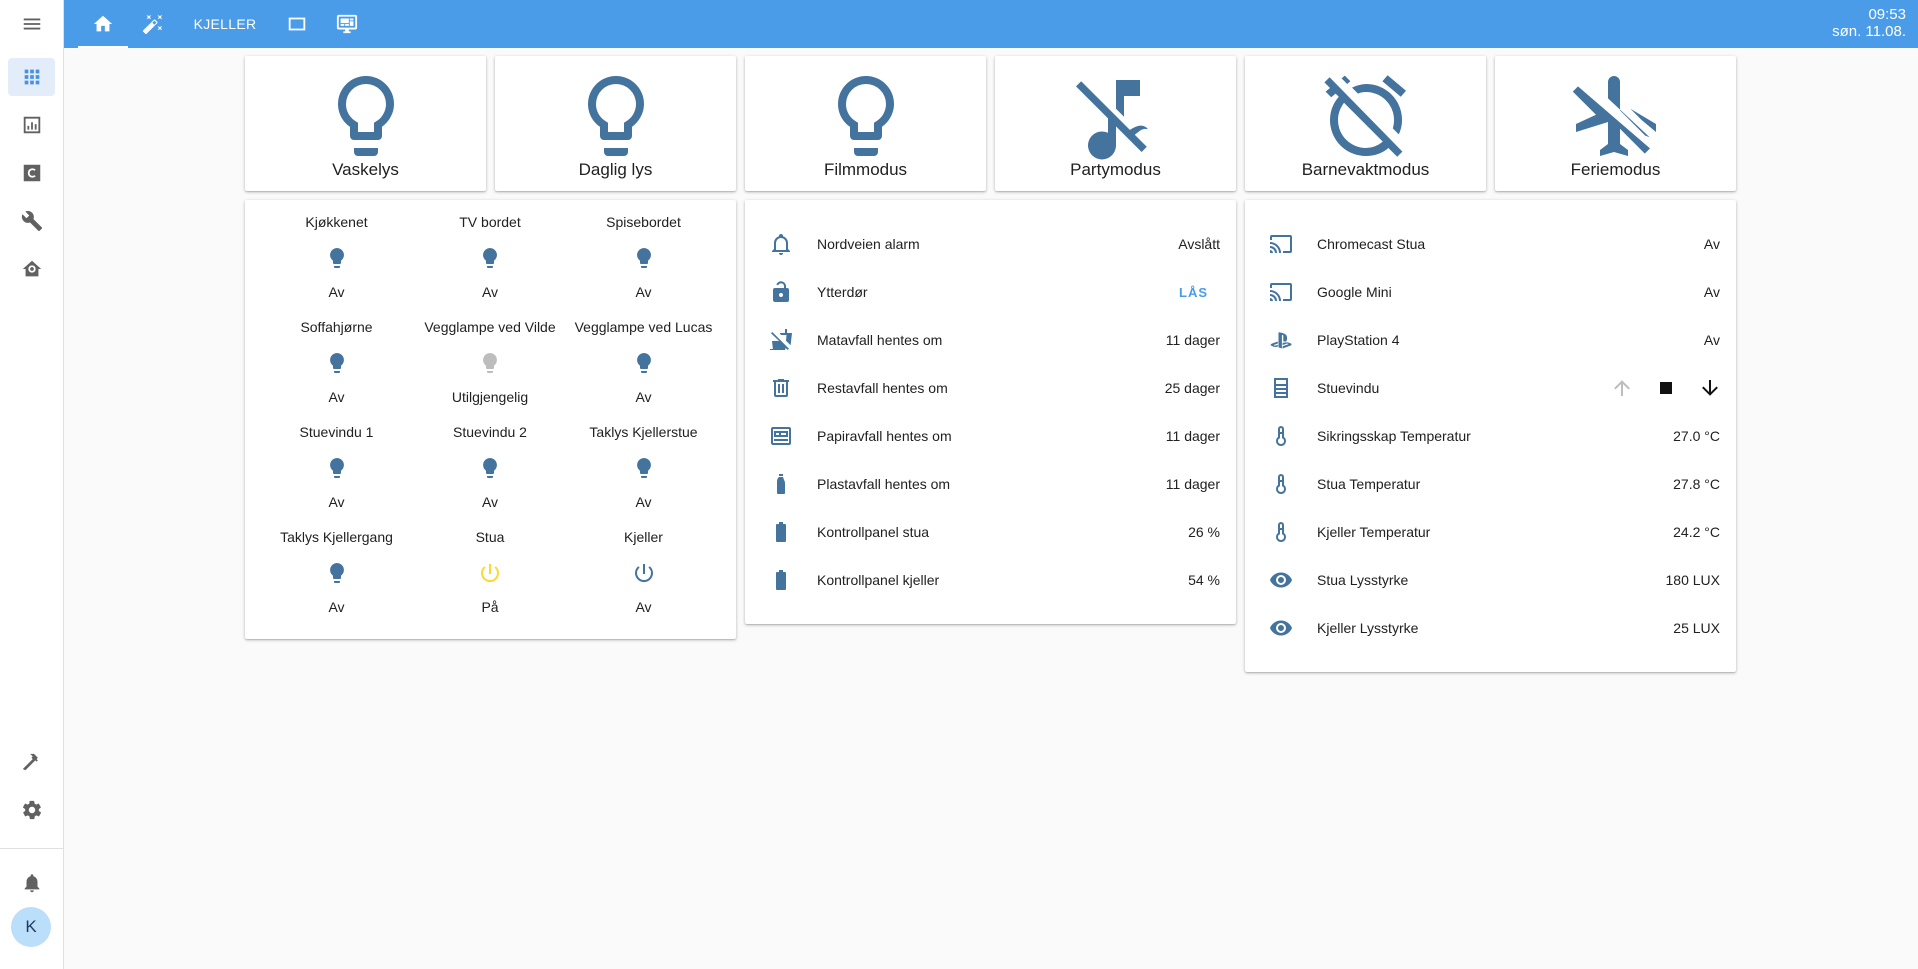 The height and width of the screenshot is (969, 1918). Describe the element at coordinates (1696, 532) in the screenshot. I see `entity-state: 24.2 °C` at that location.